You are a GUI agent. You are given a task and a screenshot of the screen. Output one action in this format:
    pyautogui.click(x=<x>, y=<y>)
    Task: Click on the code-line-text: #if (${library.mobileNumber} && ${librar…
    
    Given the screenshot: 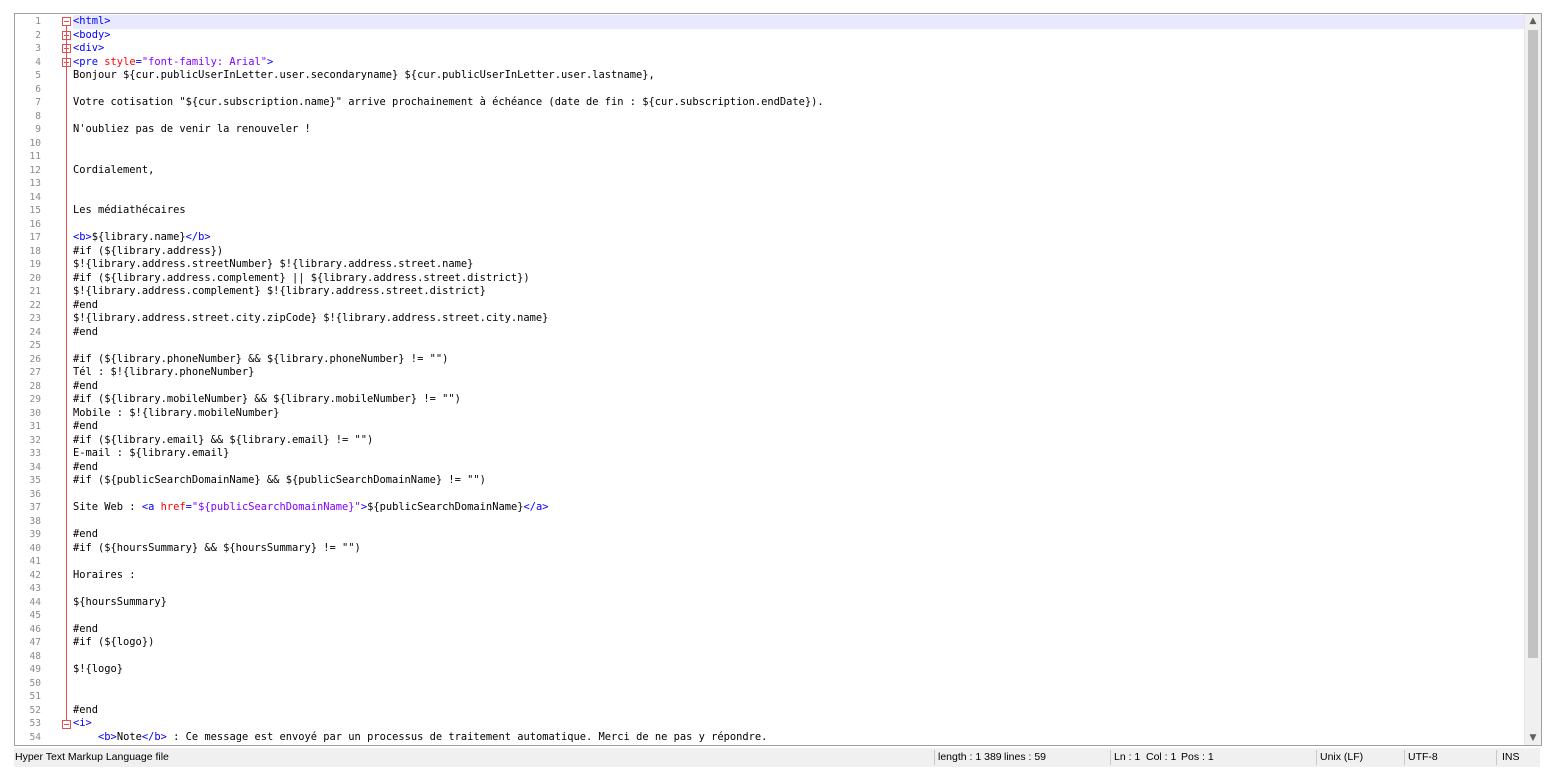 What is the action you would take?
    pyautogui.click(x=267, y=399)
    